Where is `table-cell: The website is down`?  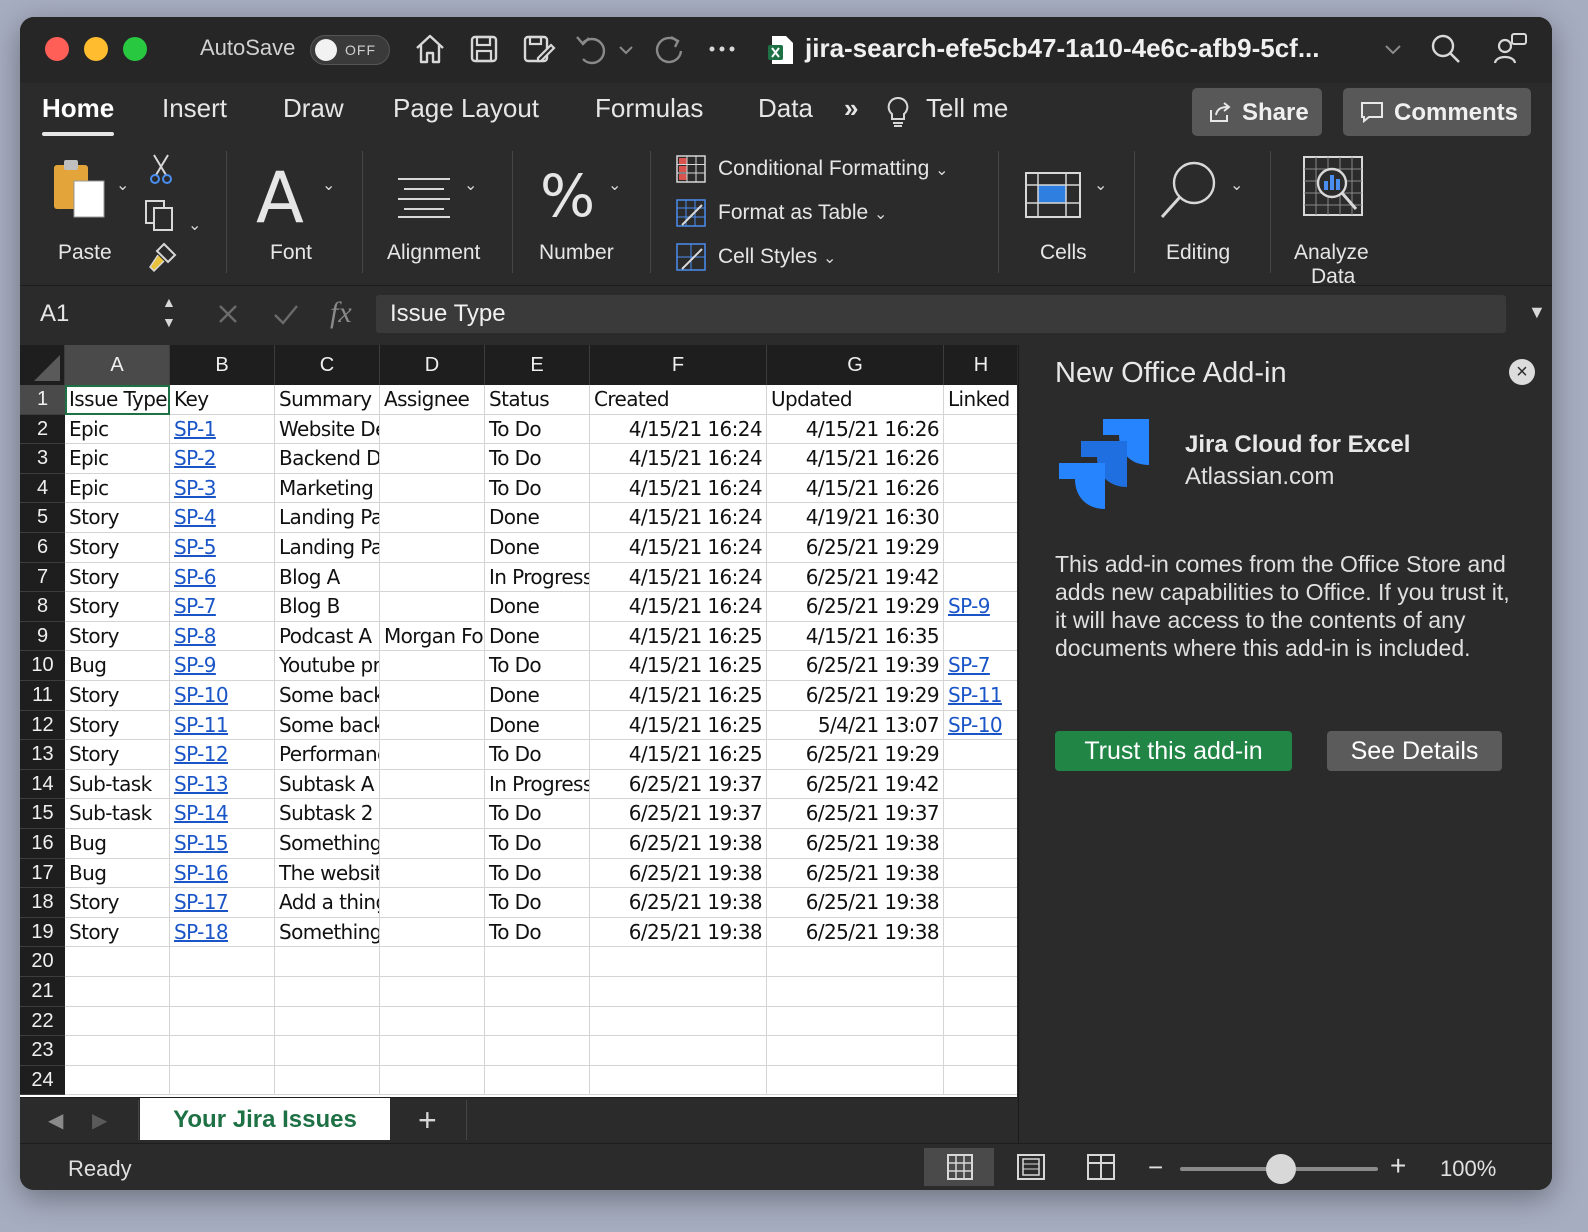 table-cell: The website is down is located at coordinates (327, 873).